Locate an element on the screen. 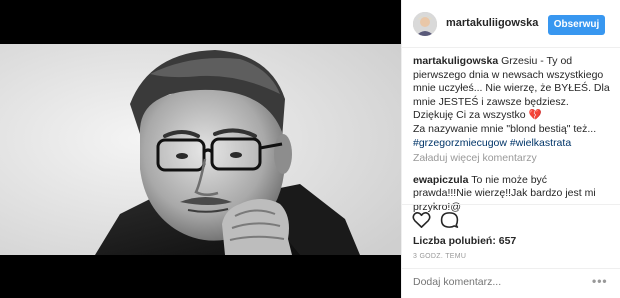 Image resolution: width=620 pixels, height=298 pixels. broken-heart-icon: 💔 is located at coordinates (535, 115).